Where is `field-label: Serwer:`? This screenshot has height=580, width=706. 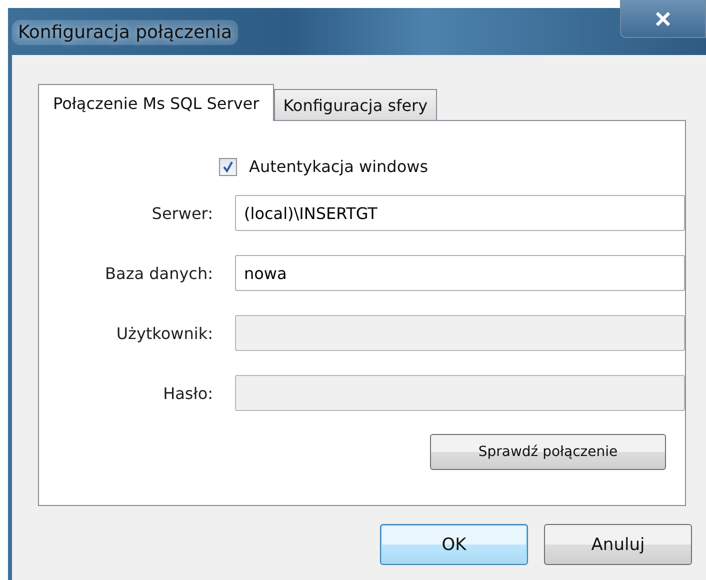 field-label: Serwer: is located at coordinates (182, 213).